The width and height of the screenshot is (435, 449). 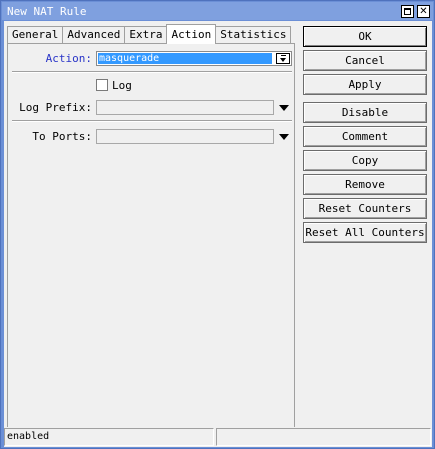 I want to click on tab-bar: General Advanced Extra Action Statistics, so click(x=149, y=34).